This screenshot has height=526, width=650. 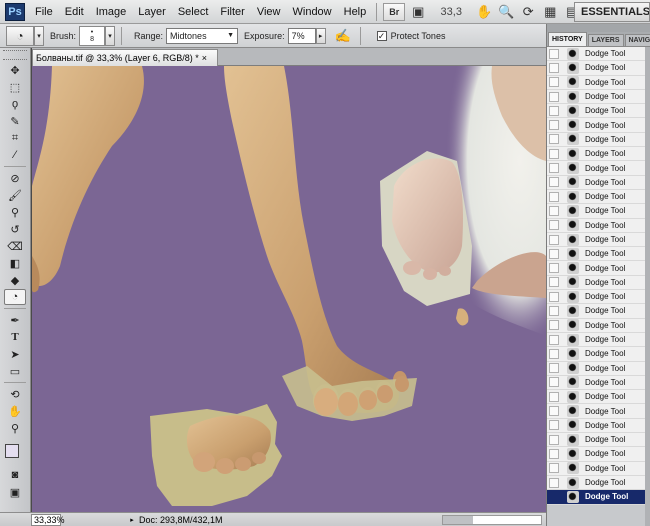 I want to click on tab-history: HISTORY, so click(x=567, y=39).